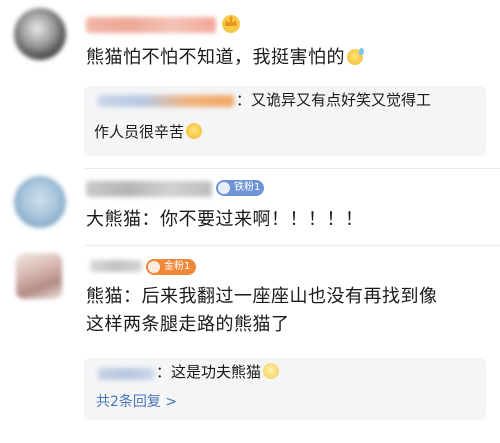  Describe the element at coordinates (171, 267) in the screenshot. I see `gold-fan-badge: 金粉1` at that location.